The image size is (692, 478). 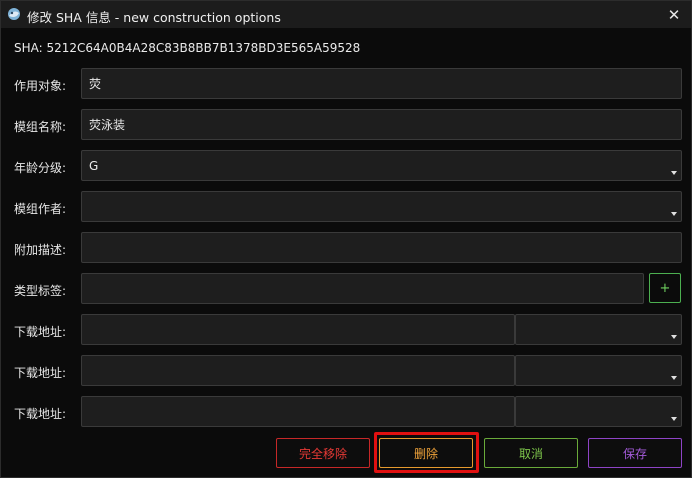 What do you see at coordinates (426, 453) in the screenshot?
I see `delete-button: 删除` at bounding box center [426, 453].